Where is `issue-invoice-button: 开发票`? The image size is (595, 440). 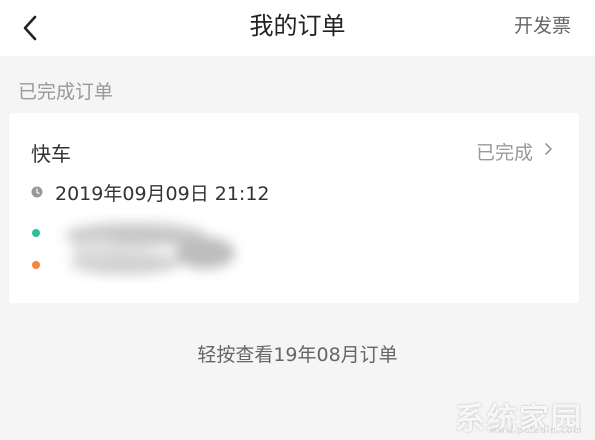 issue-invoice-button: 开发票 is located at coordinates (542, 26).